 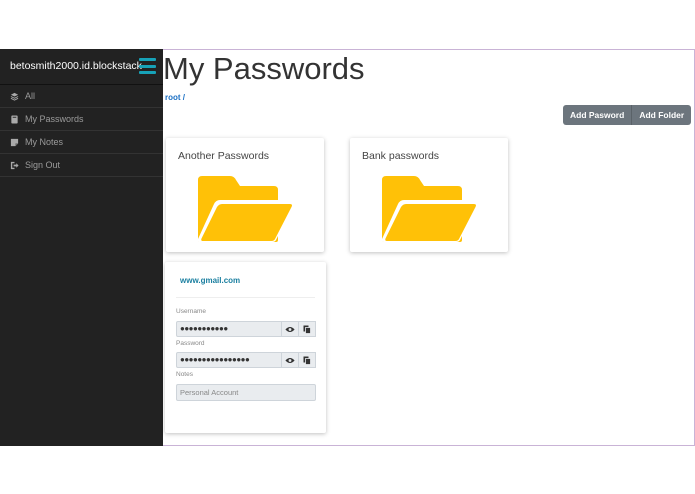 I want to click on add-folder-button: Add Folder, so click(x=661, y=115).